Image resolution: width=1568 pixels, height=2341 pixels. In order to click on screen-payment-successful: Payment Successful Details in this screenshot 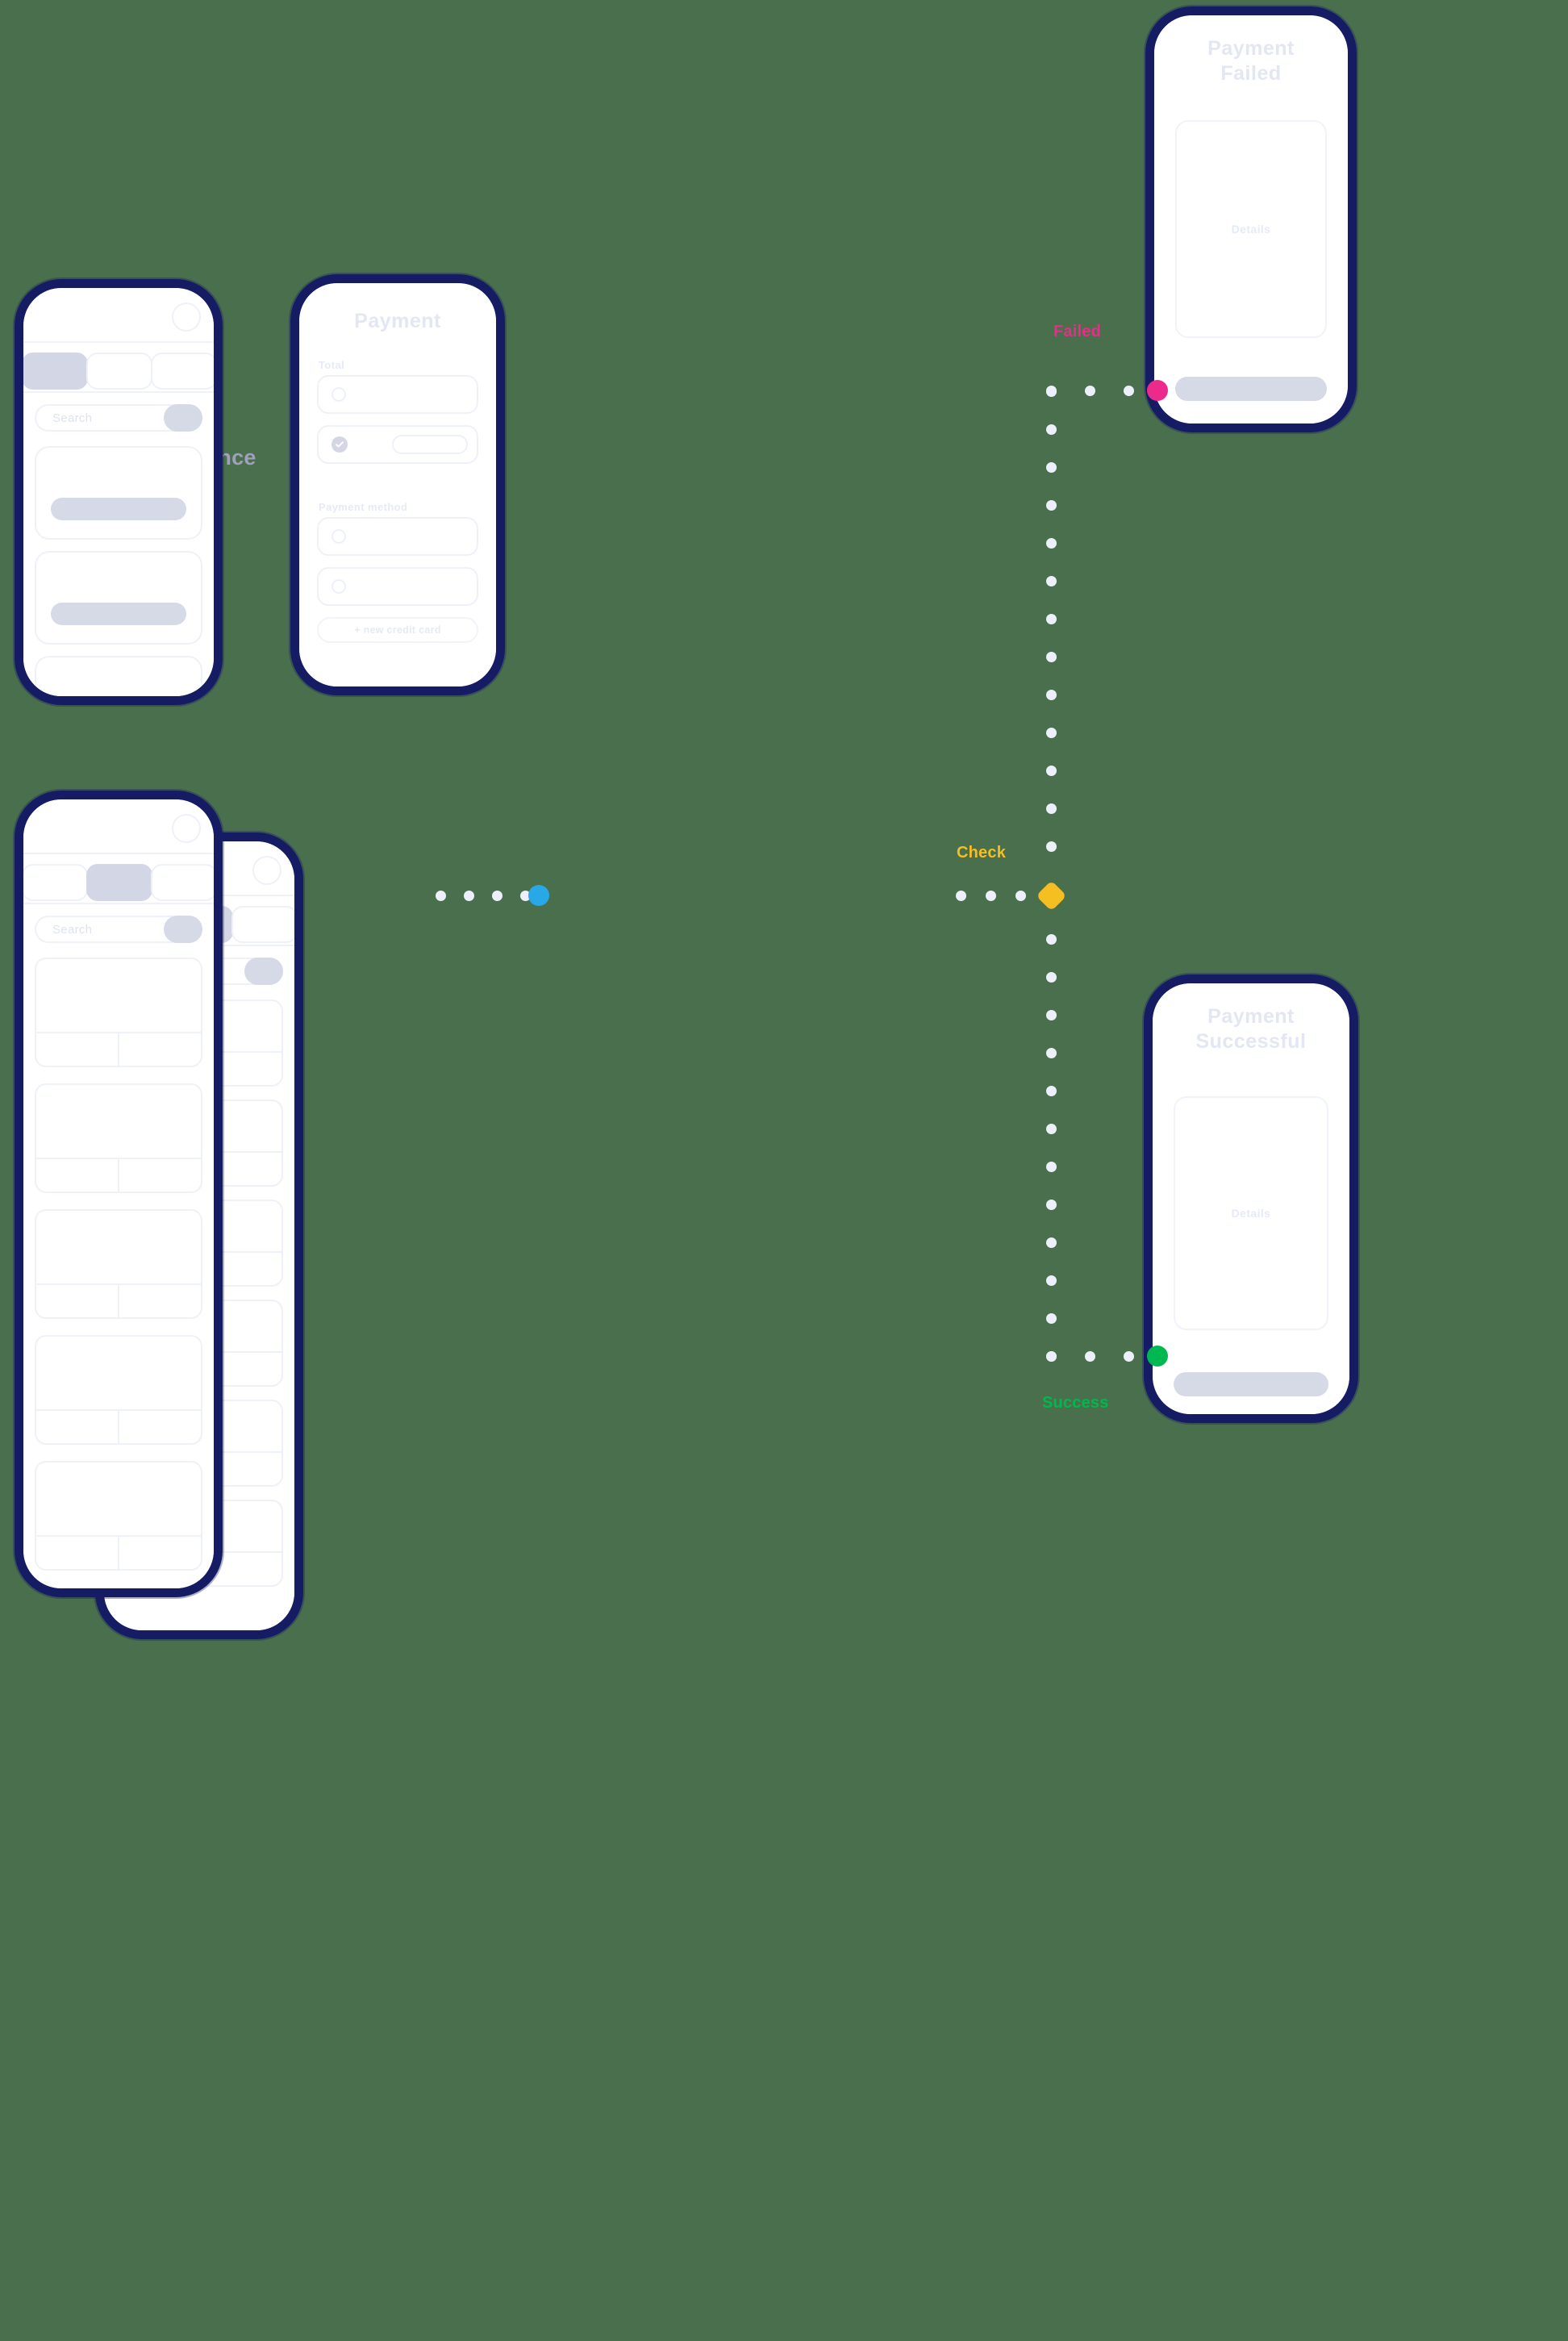, I will do `click(1251, 1198)`.